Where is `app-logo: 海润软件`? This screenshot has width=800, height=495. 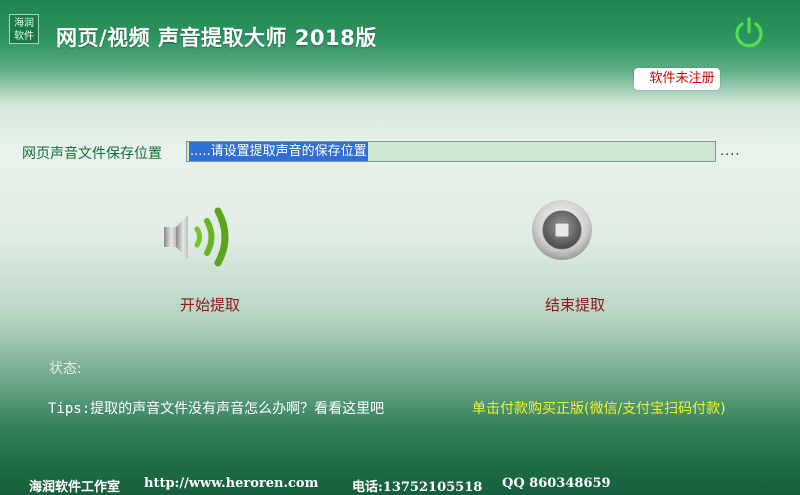 app-logo: 海润软件 is located at coordinates (24, 29).